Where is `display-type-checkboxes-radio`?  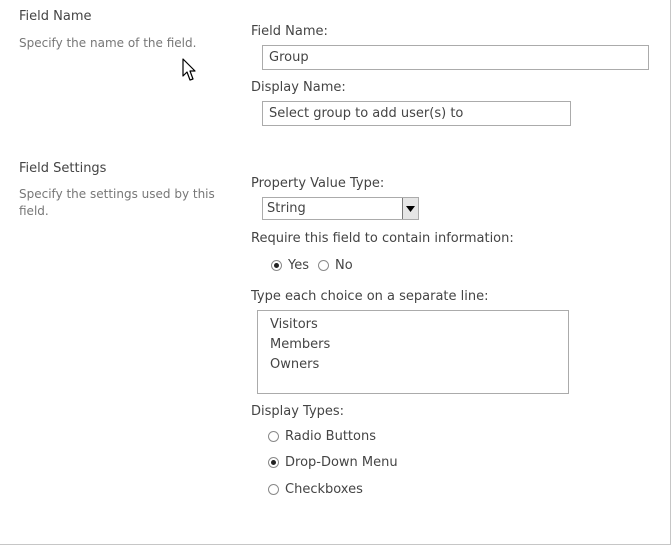 display-type-checkboxes-radio is located at coordinates (273, 489).